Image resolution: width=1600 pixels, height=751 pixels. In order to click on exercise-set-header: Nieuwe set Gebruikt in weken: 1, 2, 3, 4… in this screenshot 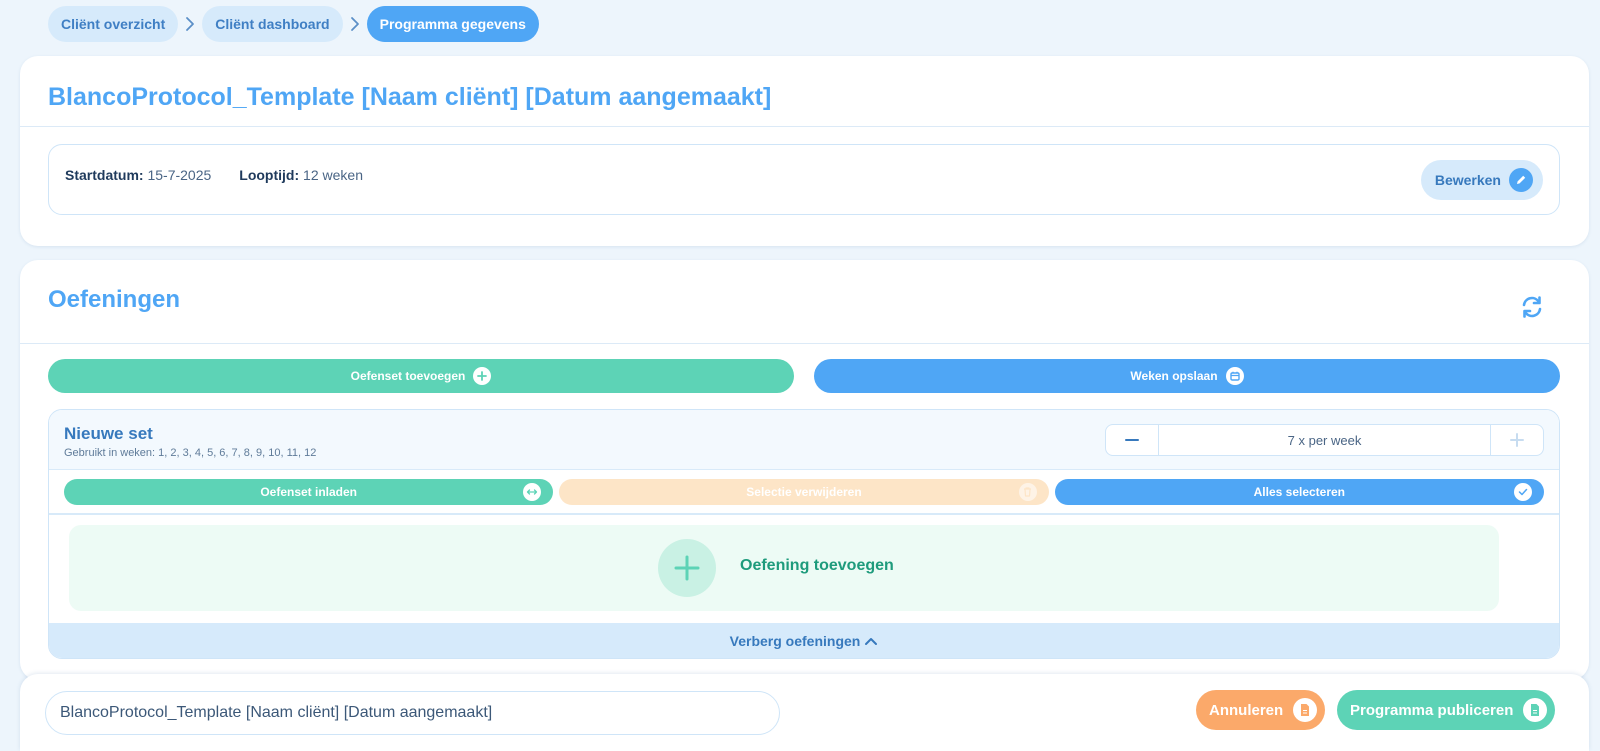, I will do `click(804, 440)`.